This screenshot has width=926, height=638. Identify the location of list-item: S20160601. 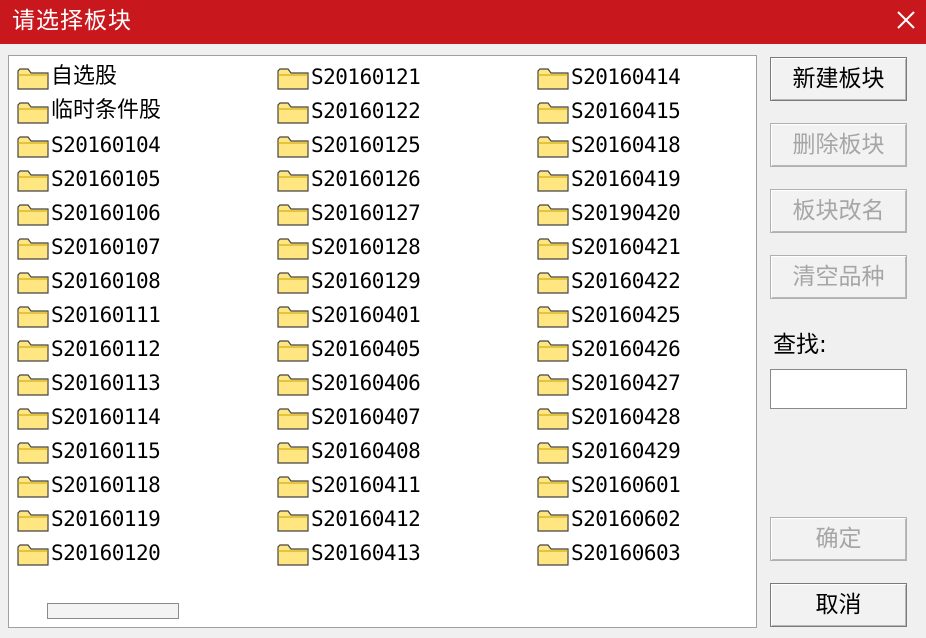
(644, 485).